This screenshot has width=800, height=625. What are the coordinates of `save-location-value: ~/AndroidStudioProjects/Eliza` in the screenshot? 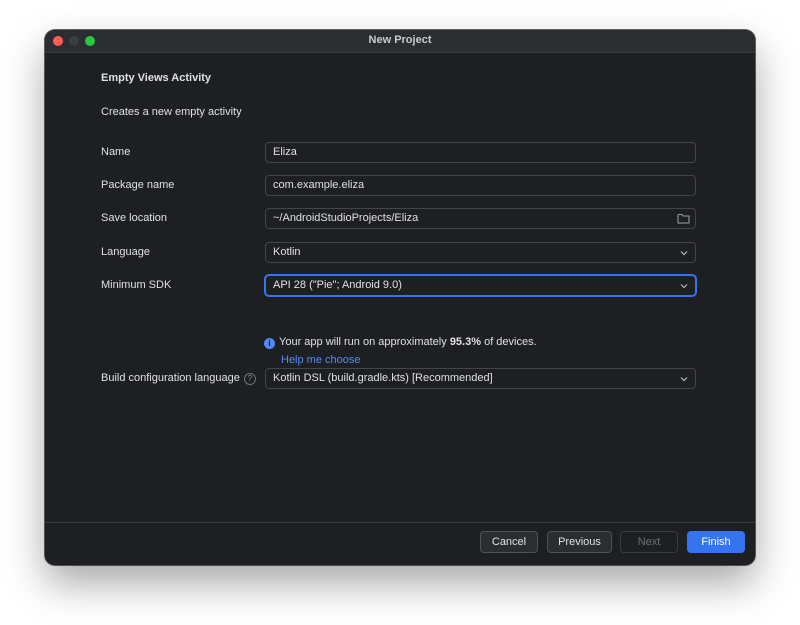 It's located at (346, 218).